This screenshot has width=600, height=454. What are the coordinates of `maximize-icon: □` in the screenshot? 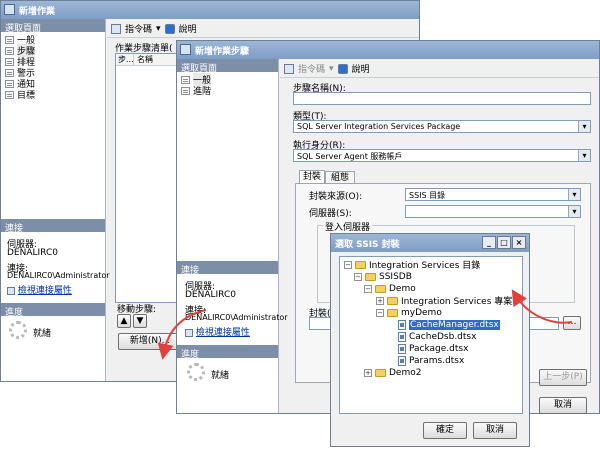 It's located at (504, 242).